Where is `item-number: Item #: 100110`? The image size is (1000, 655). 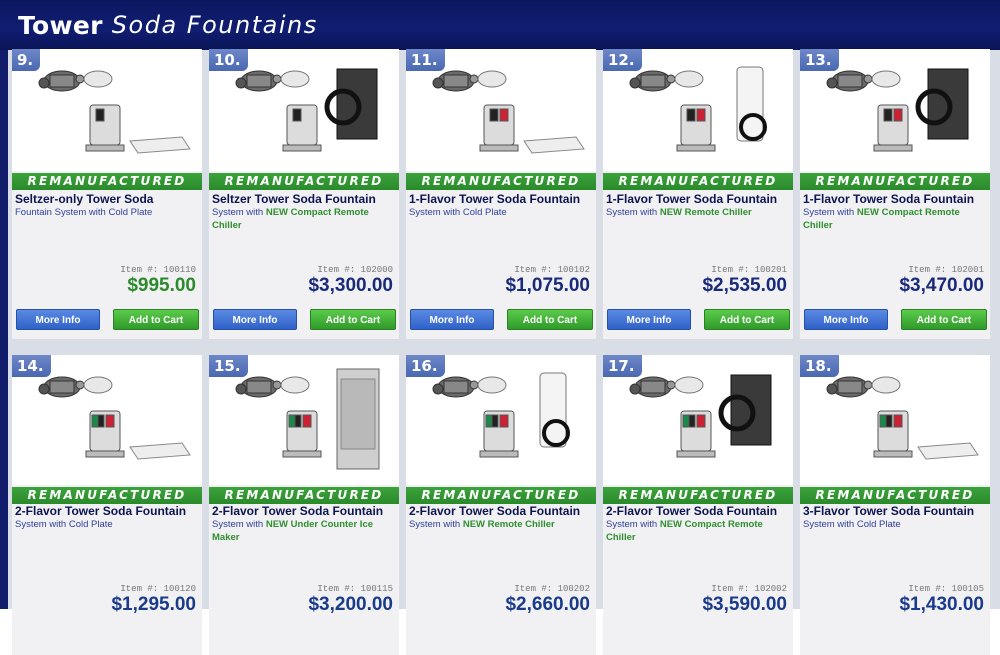
item-number: Item #: 100110 is located at coordinates (158, 270).